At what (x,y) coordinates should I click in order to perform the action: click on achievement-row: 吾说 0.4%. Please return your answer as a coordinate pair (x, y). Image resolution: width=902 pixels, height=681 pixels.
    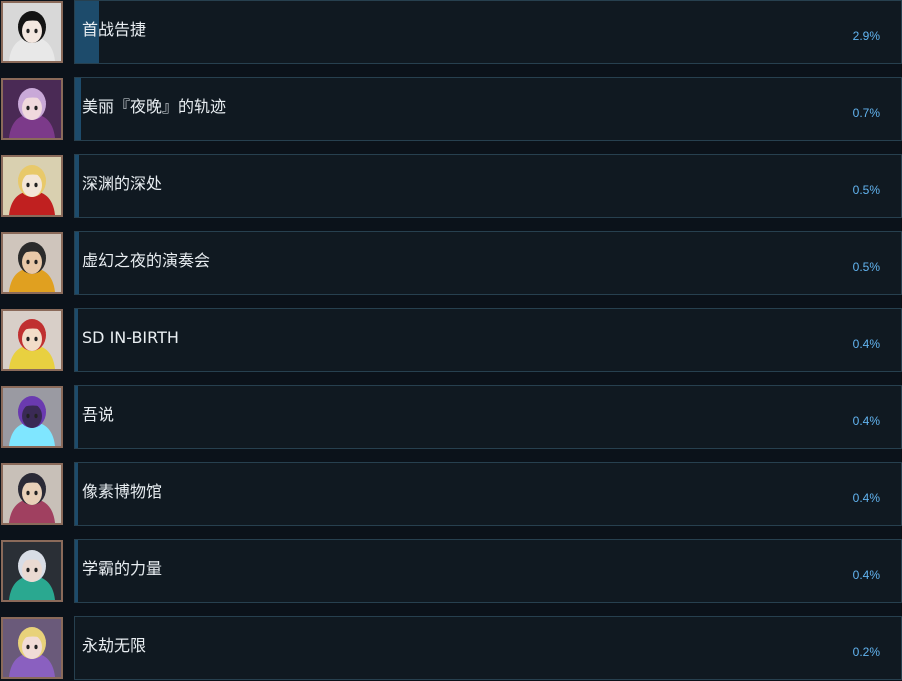
    Looking at the image, I should click on (451, 417).